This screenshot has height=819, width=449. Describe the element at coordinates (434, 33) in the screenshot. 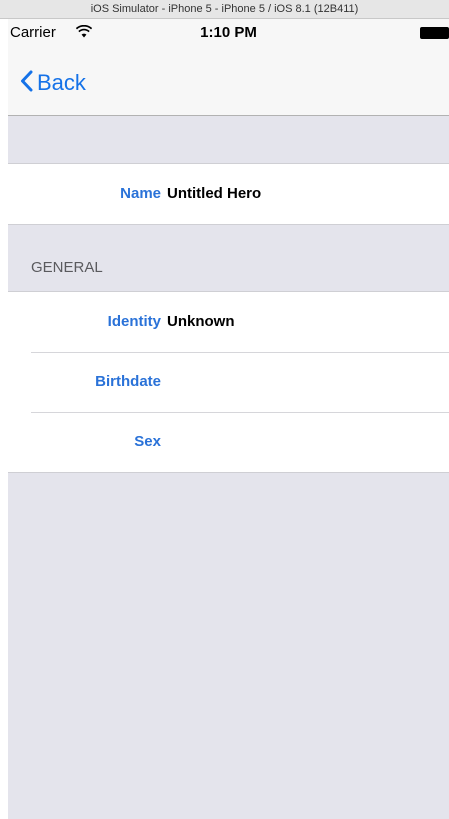

I see `battery-icon` at that location.